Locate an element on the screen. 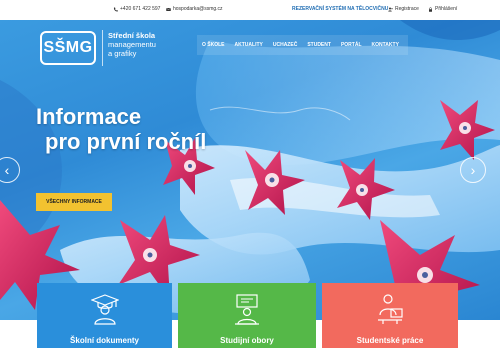  login-label: Přihlášení is located at coordinates (446, 9).